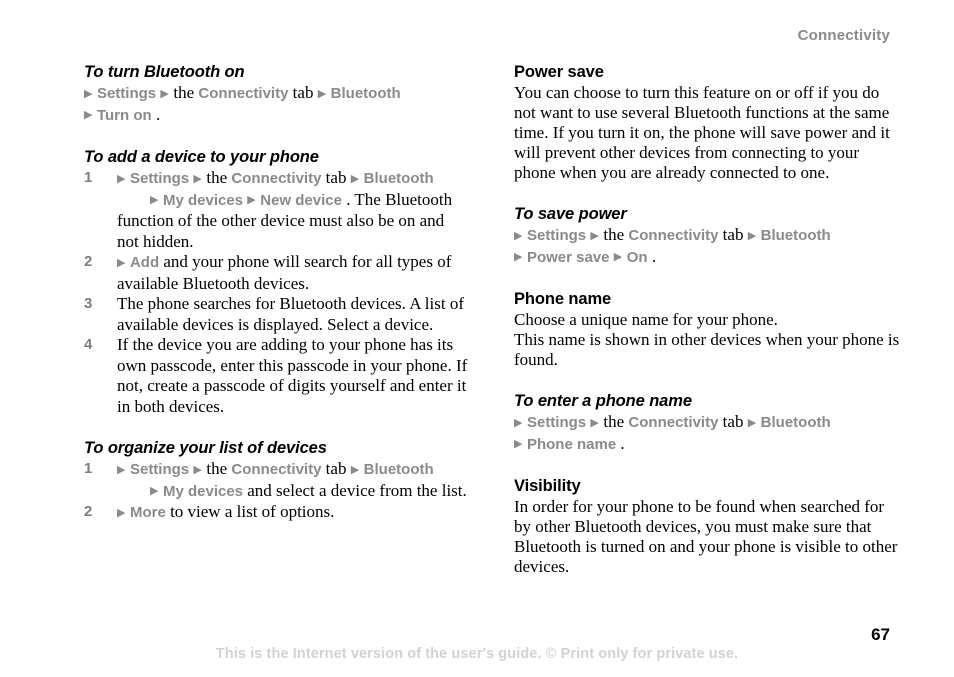 The image size is (954, 677). Describe the element at coordinates (357, 490) in the screenshot. I see `body-text-run: and select a device from the list.` at that location.